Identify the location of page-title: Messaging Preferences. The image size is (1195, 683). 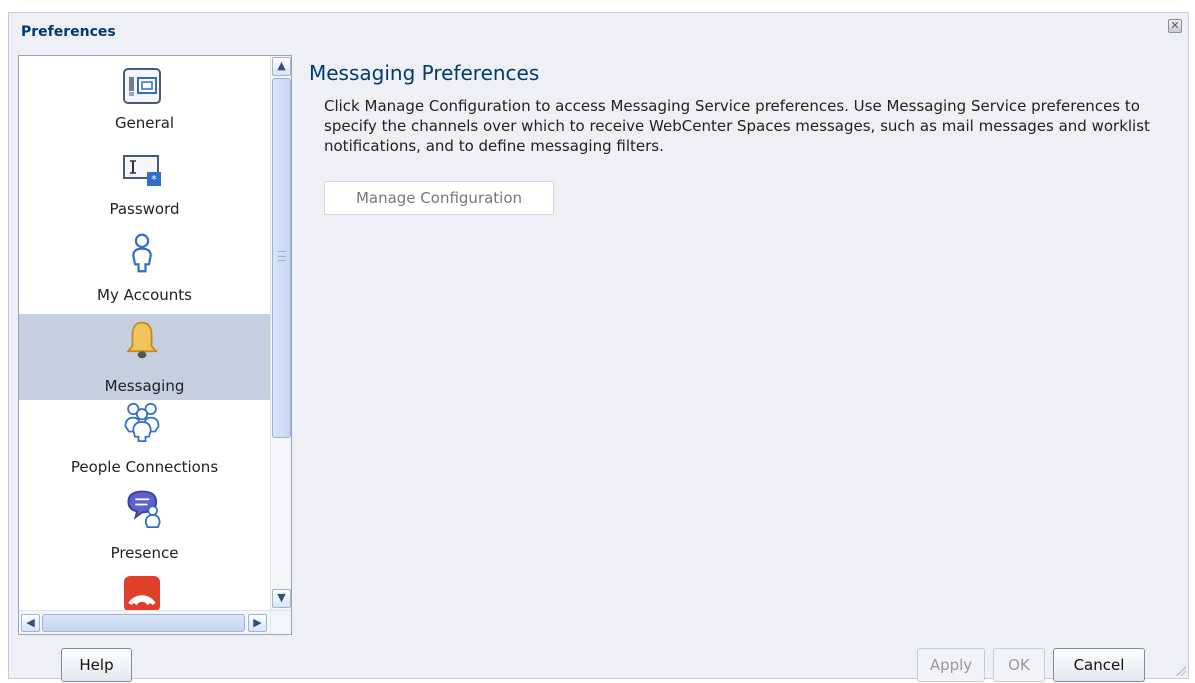
(424, 73).